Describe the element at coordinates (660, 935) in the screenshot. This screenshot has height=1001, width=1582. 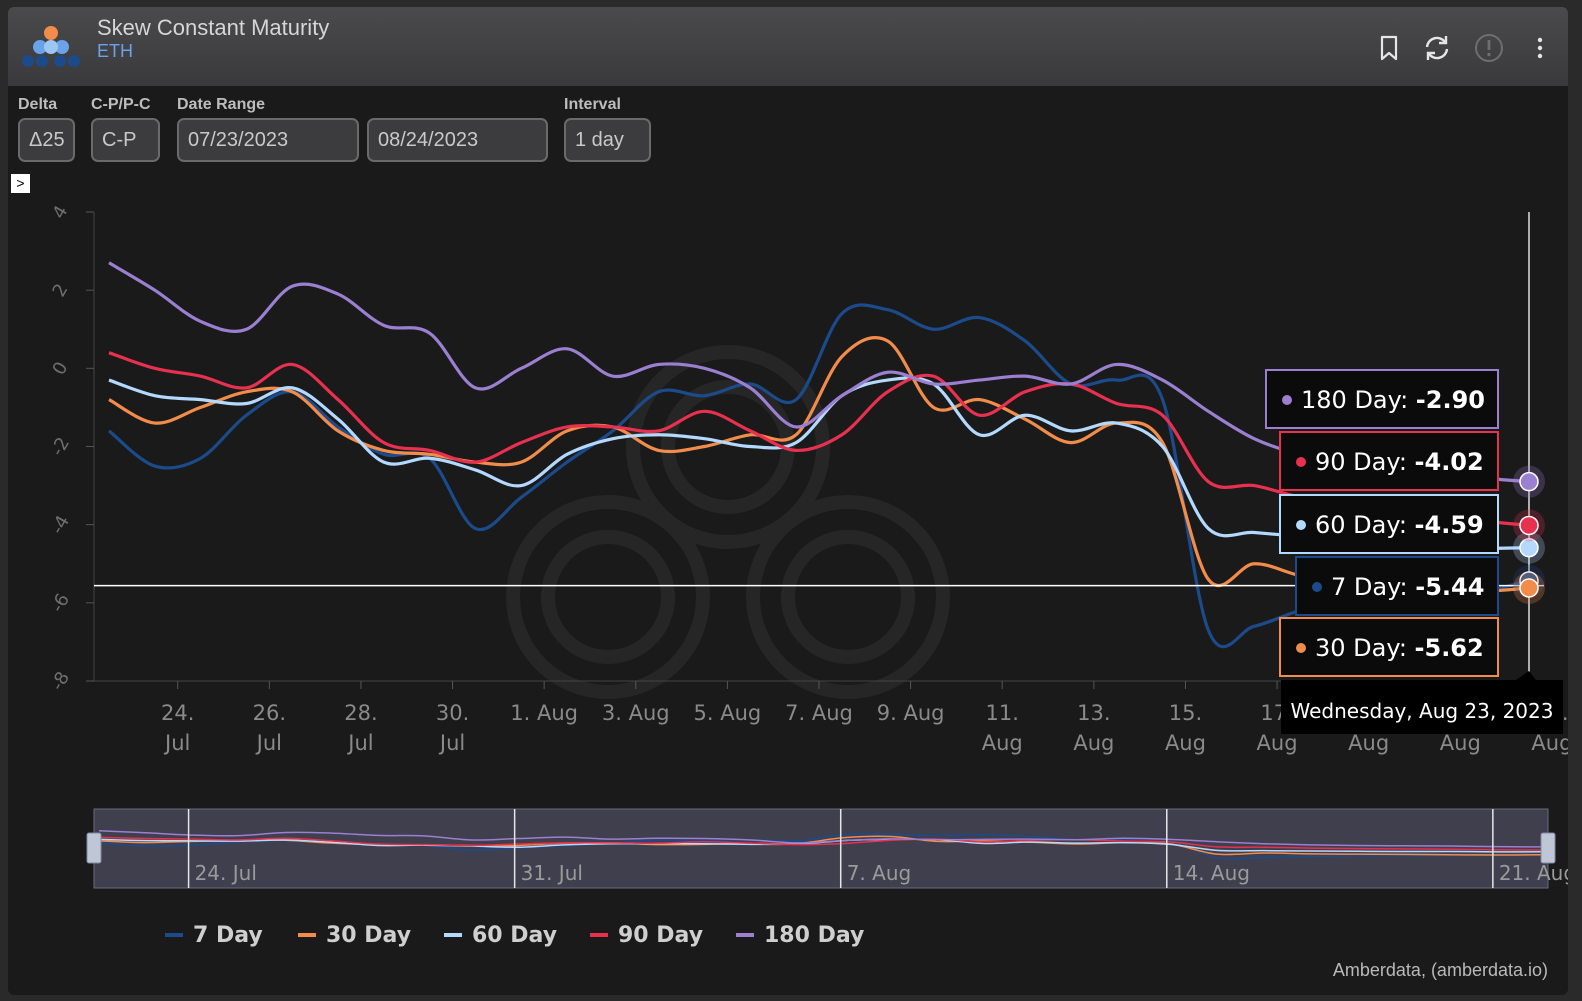
I see `legend-label: 90 Day` at that location.